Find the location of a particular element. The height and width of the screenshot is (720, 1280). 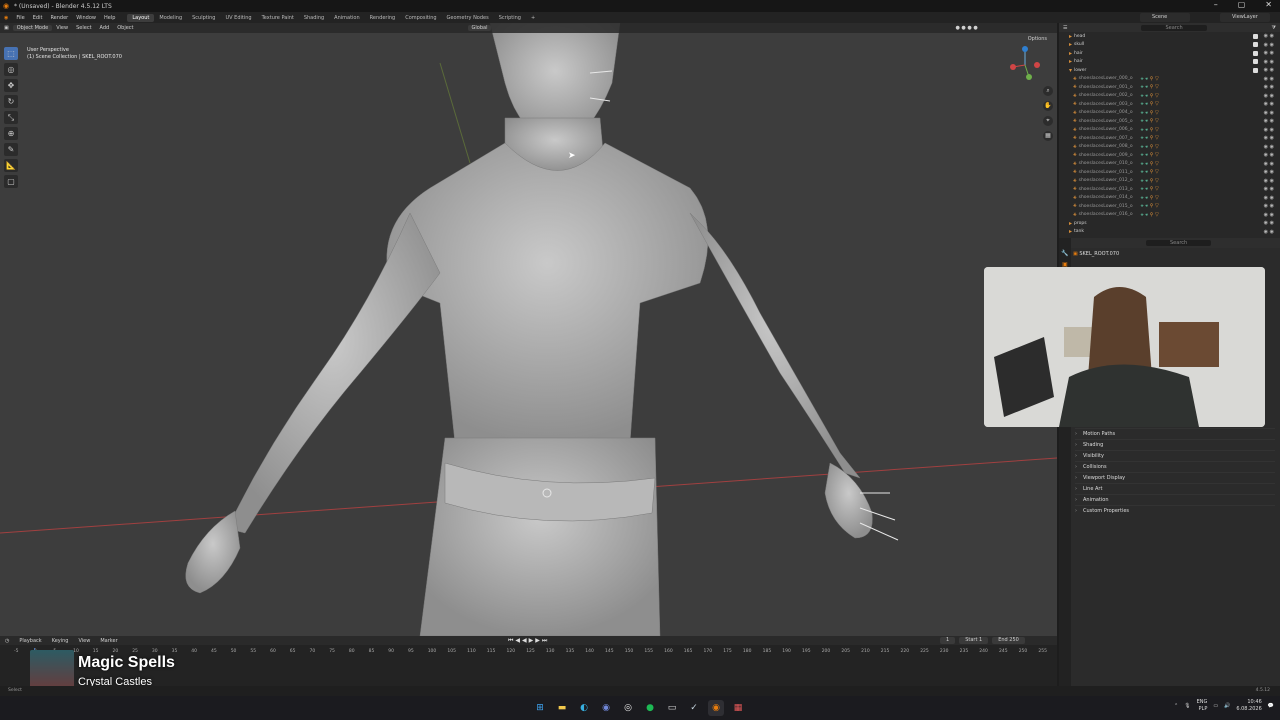

tool-tab-icon: 🔧 is located at coordinates (1065, 253).